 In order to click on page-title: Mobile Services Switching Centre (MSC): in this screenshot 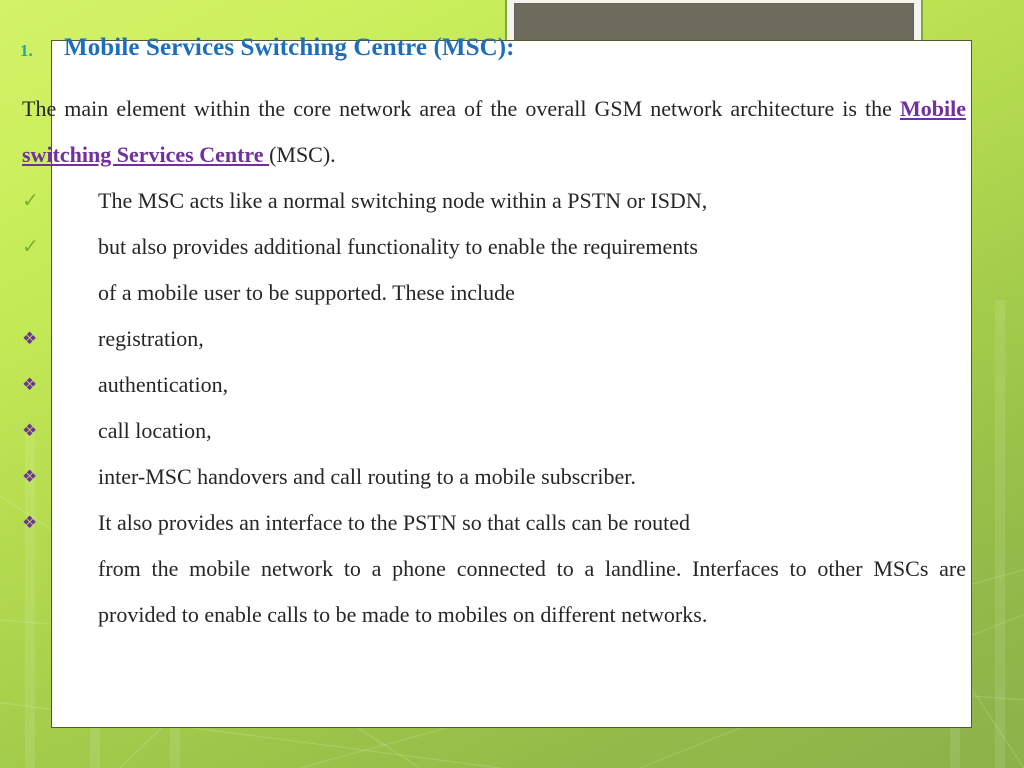, I will do `click(289, 47)`.